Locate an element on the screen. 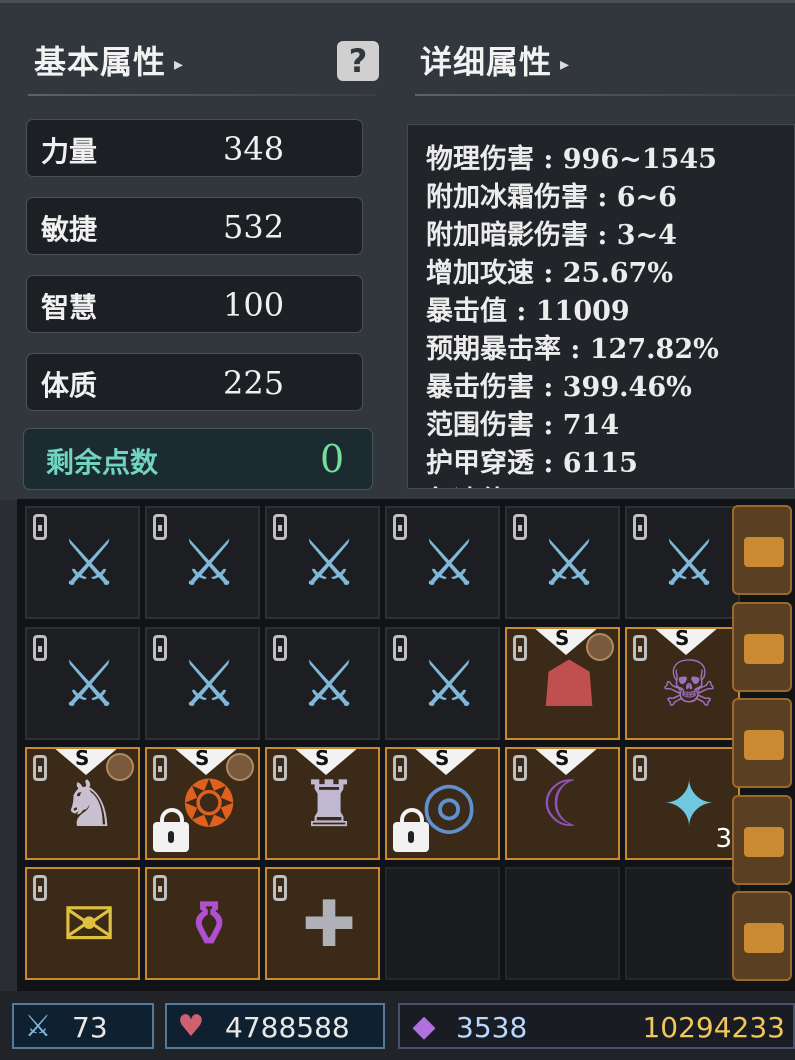 Image resolution: width=795 pixels, height=1060 pixels. inventory-slot: ◎ S is located at coordinates (442, 803).